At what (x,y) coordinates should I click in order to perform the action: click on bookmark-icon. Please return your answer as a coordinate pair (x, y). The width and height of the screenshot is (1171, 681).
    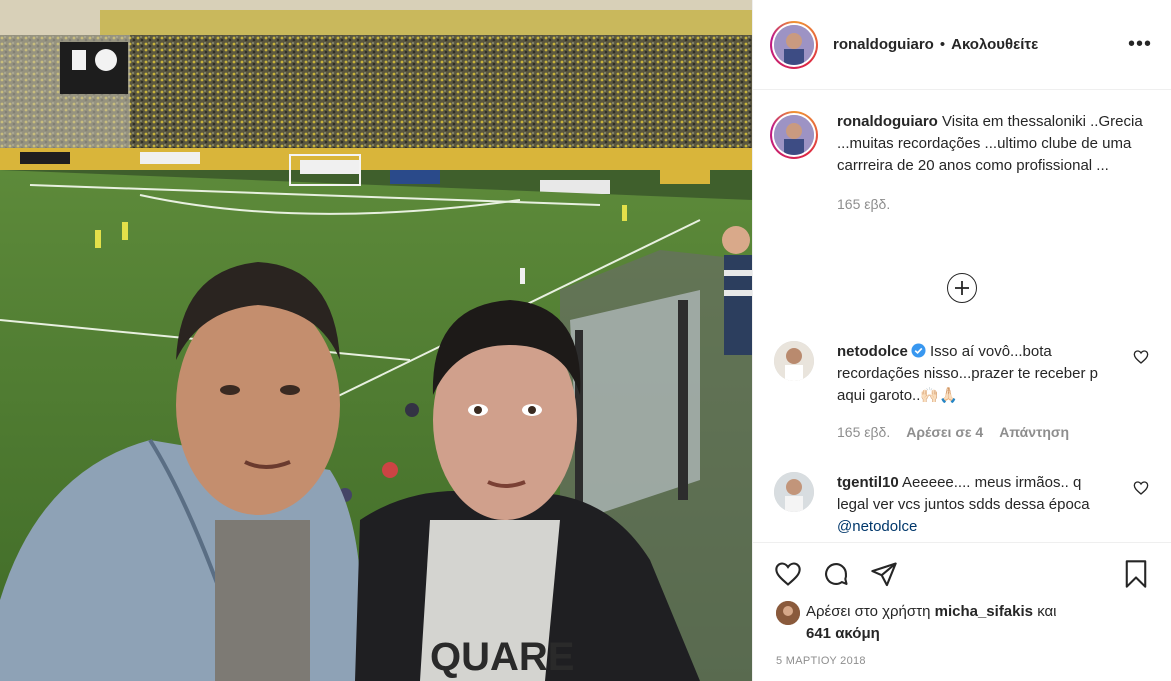
    Looking at the image, I should click on (1136, 574).